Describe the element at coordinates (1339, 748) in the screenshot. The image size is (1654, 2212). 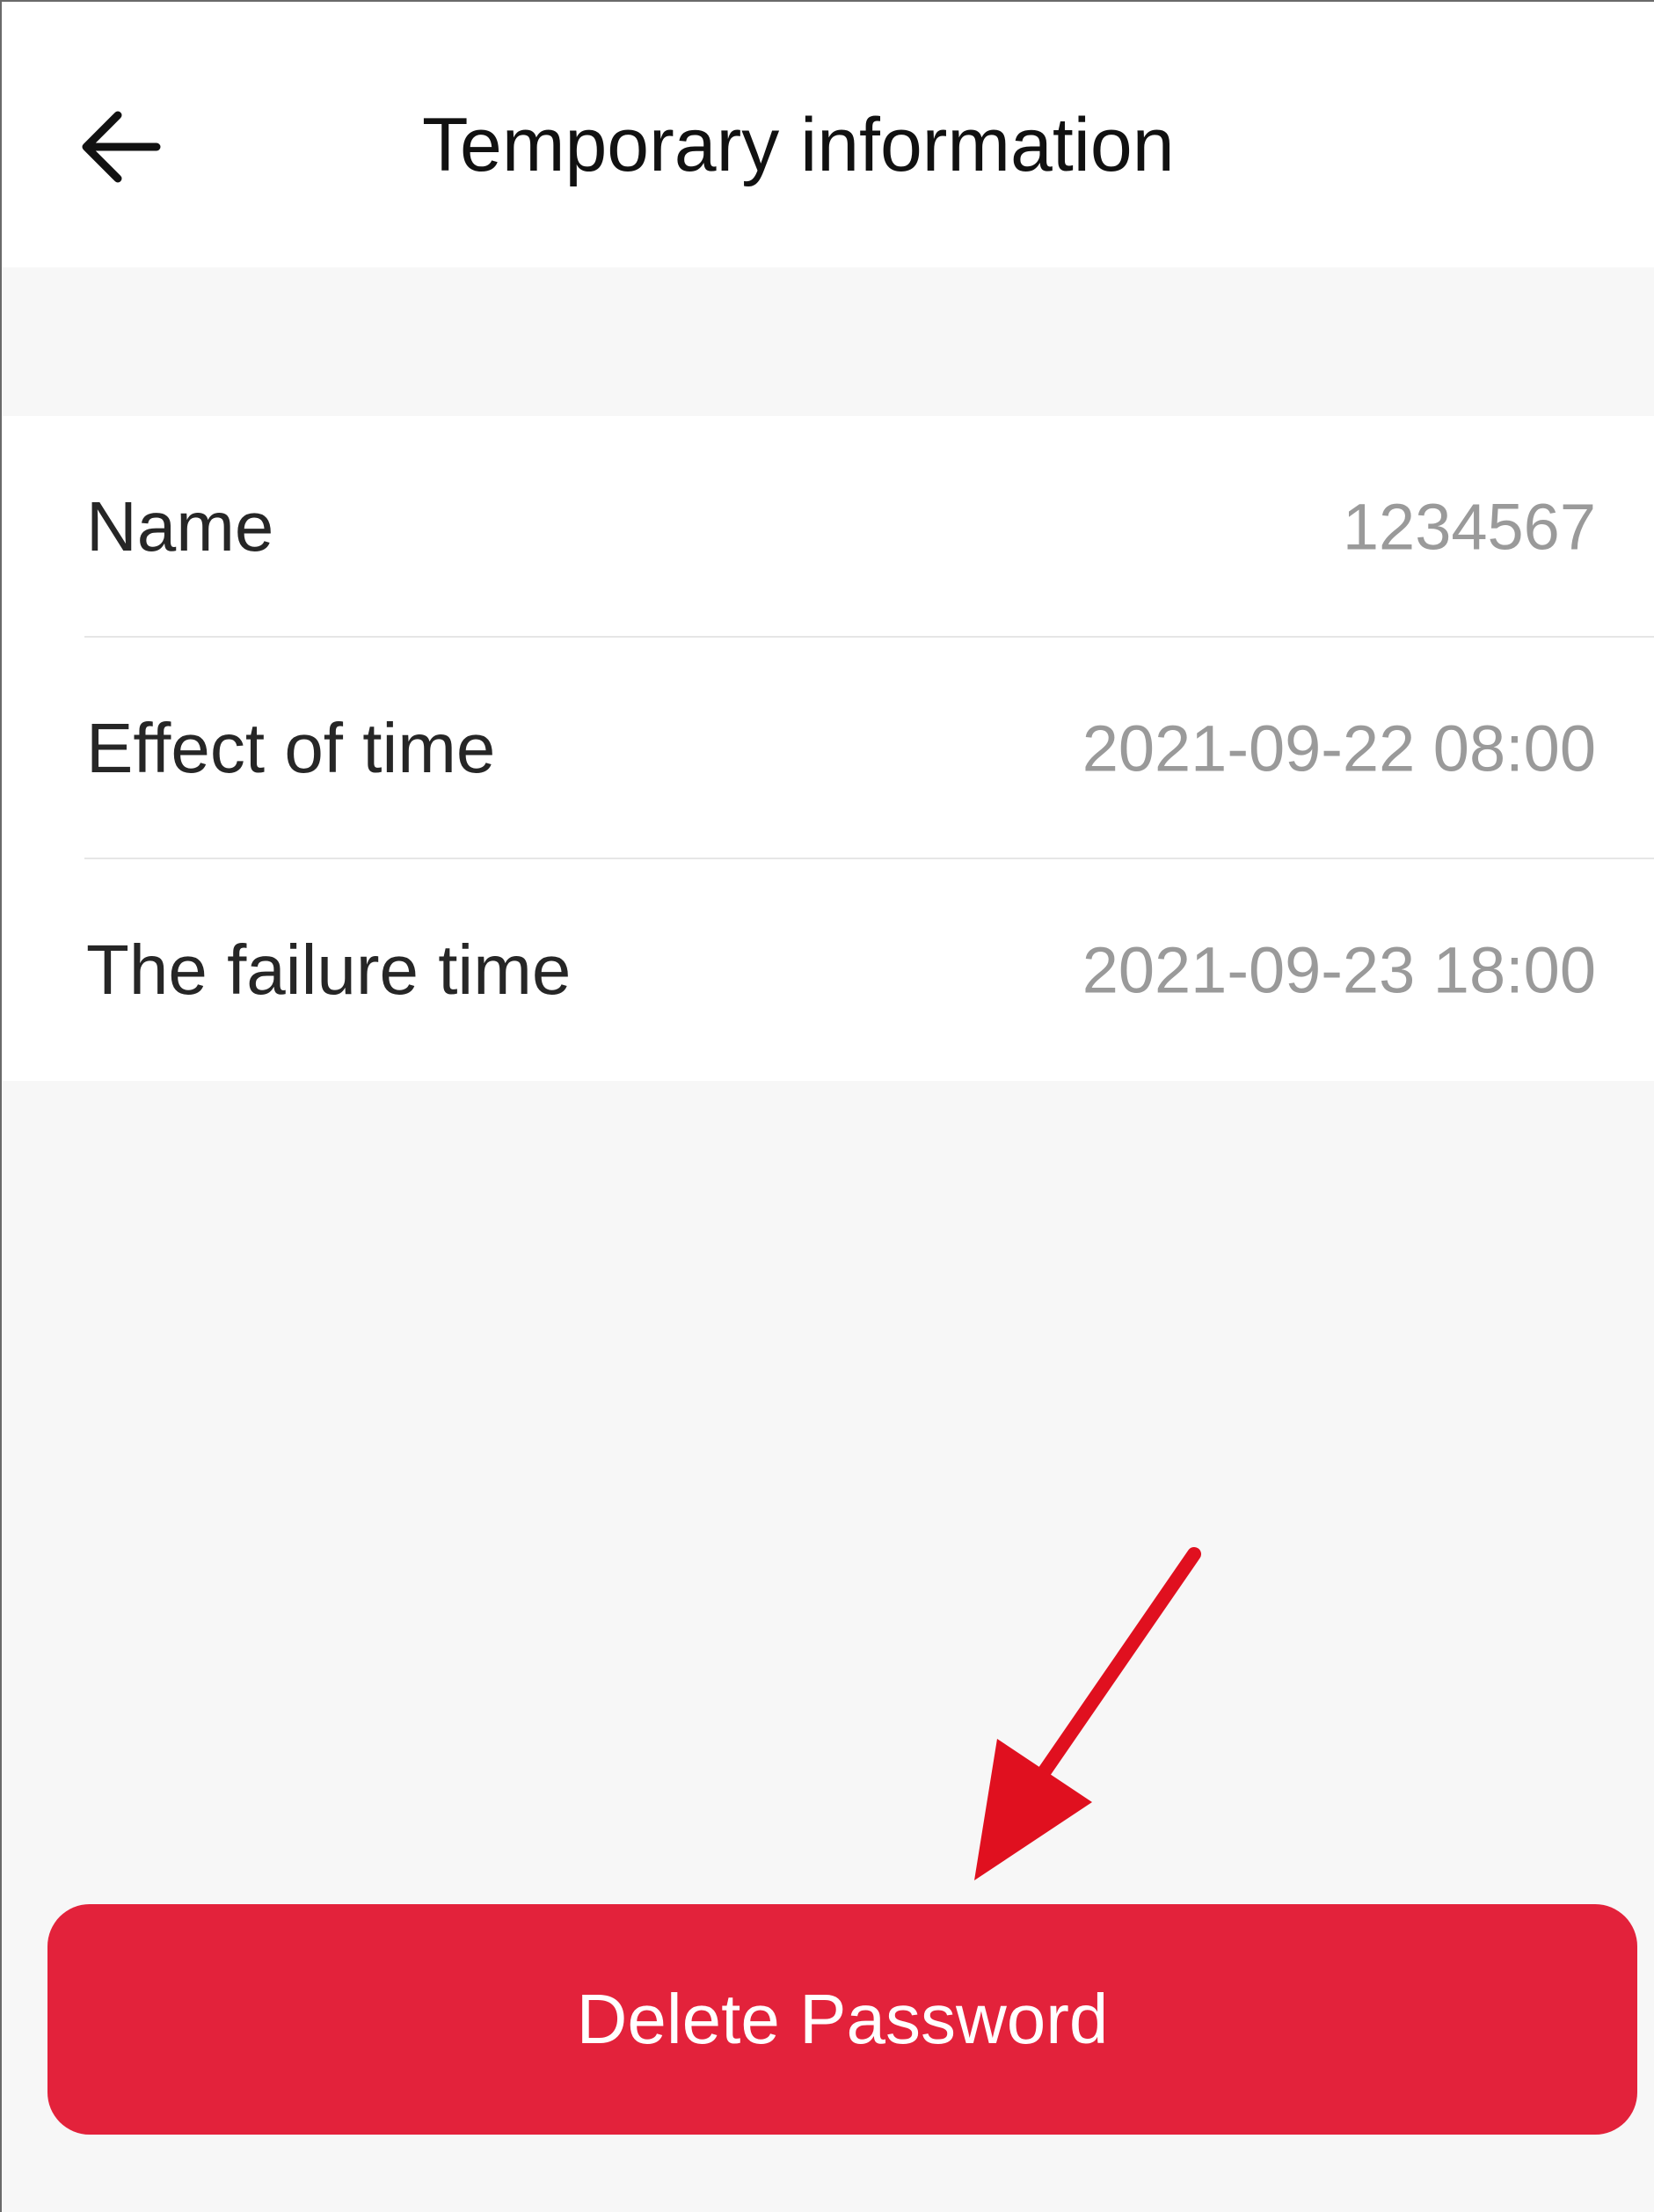
I see `effect-time-value: 2021-09-22 08:00` at that location.